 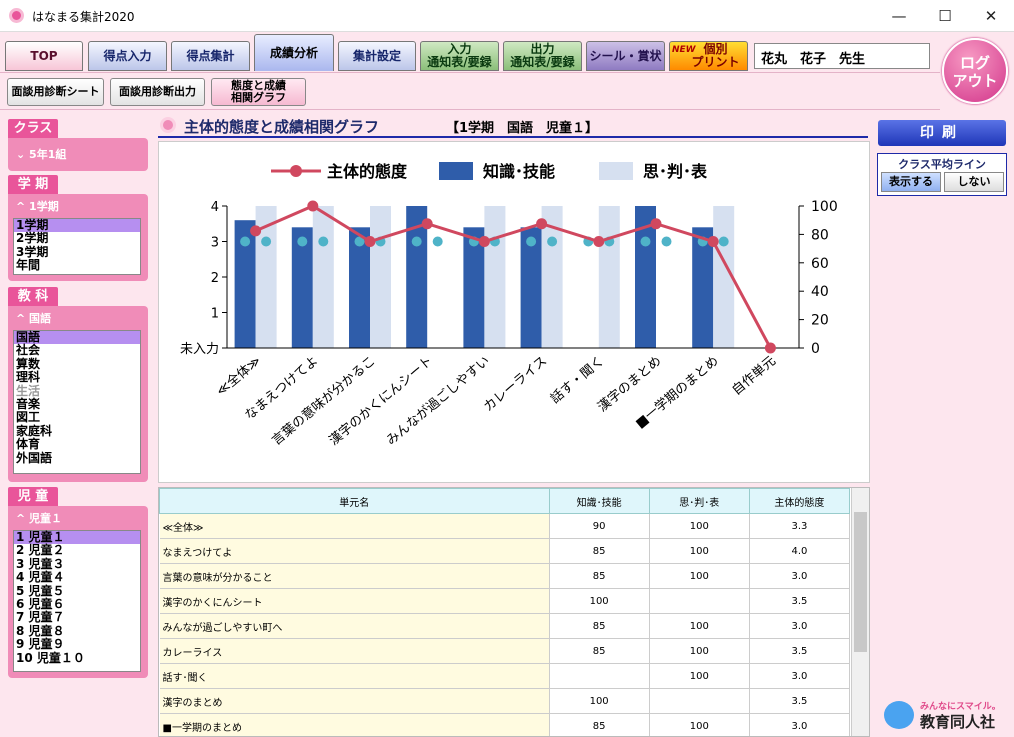 I want to click on knowledge-cell: 85, so click(x=599, y=551).